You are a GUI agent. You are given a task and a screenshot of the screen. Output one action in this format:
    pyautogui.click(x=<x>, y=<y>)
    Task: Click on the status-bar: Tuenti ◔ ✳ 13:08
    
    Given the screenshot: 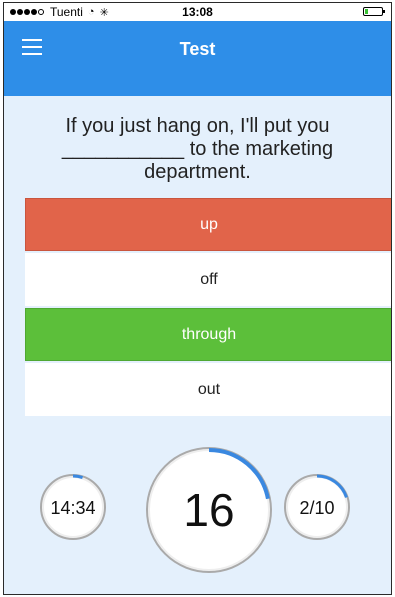 What is the action you would take?
    pyautogui.click(x=197, y=12)
    